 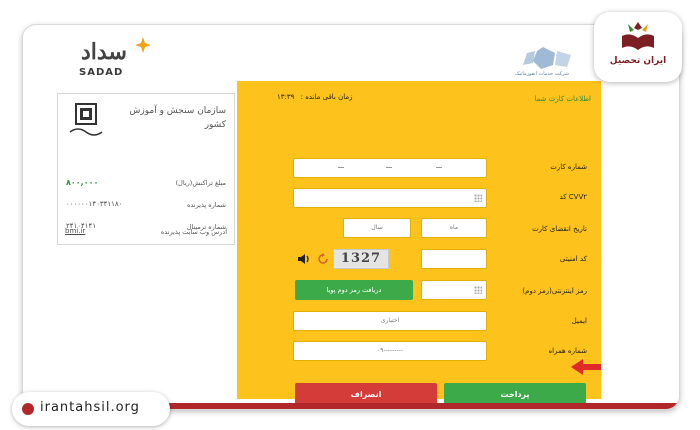 What do you see at coordinates (559, 229) in the screenshot?
I see `expiry-label: تاریخ انقضای کارت` at bounding box center [559, 229].